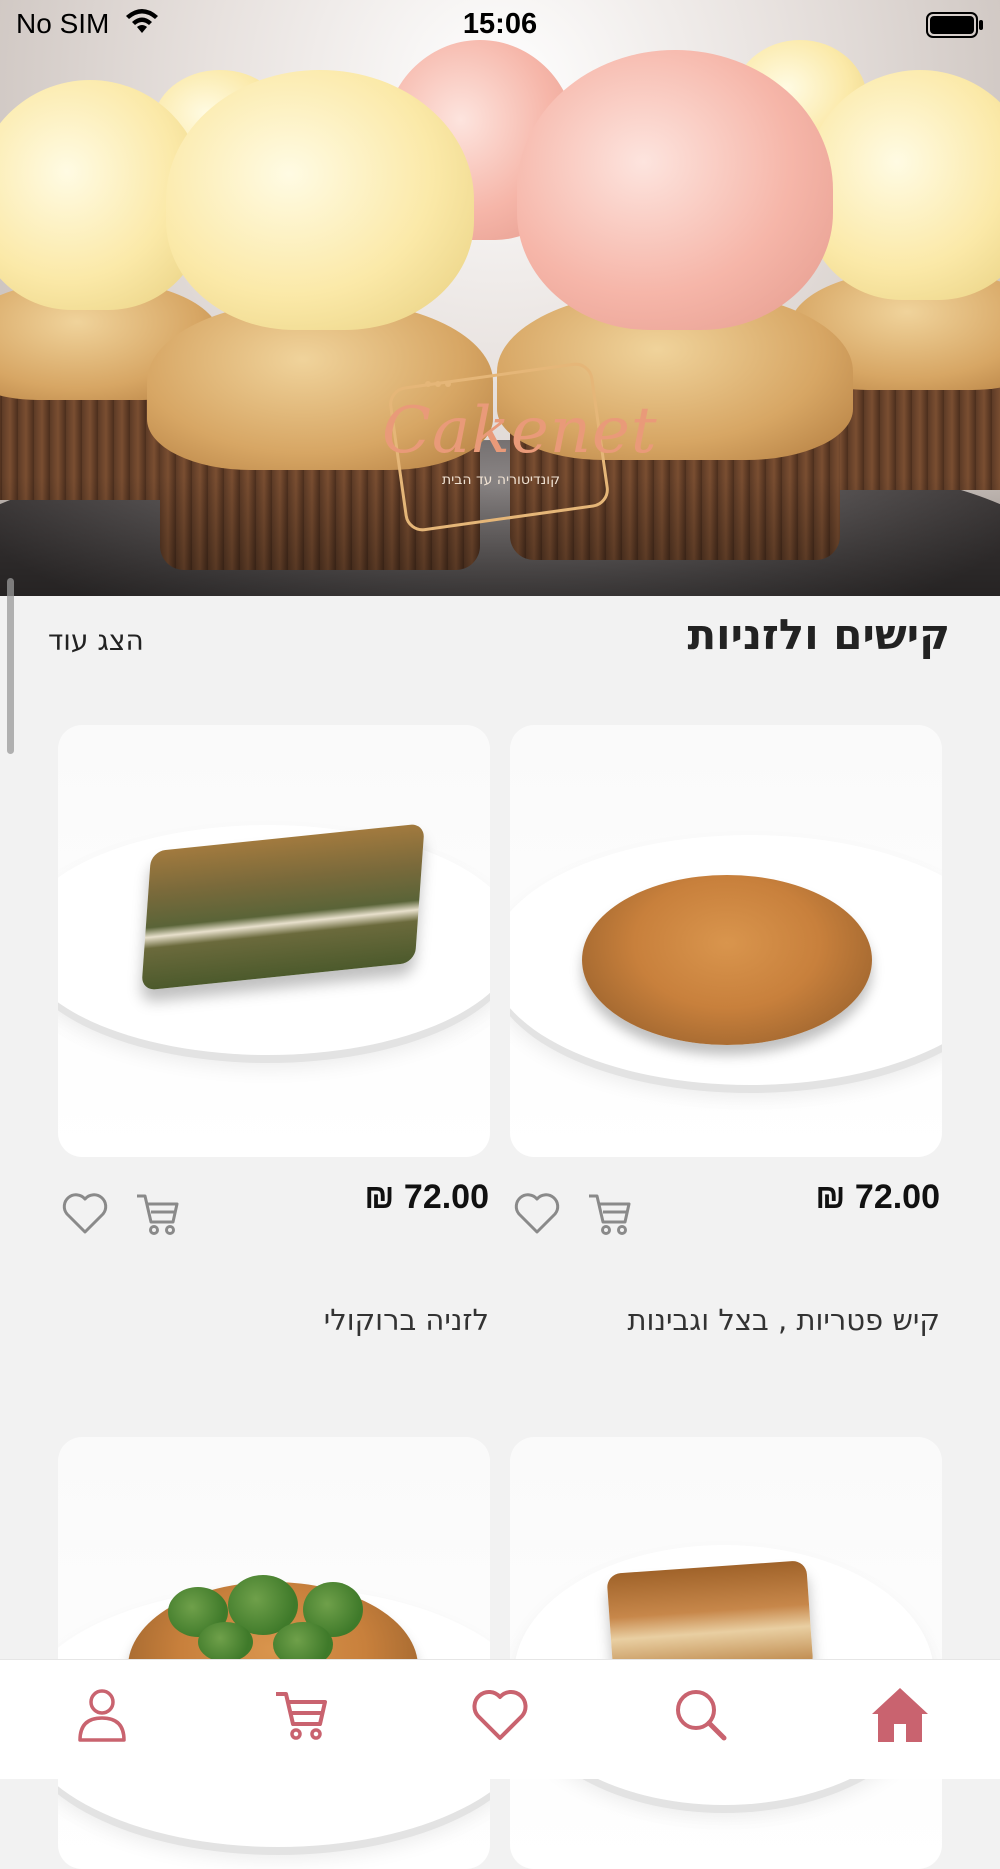 The height and width of the screenshot is (1869, 1000). I want to click on broccoli, so click(225, 1642).